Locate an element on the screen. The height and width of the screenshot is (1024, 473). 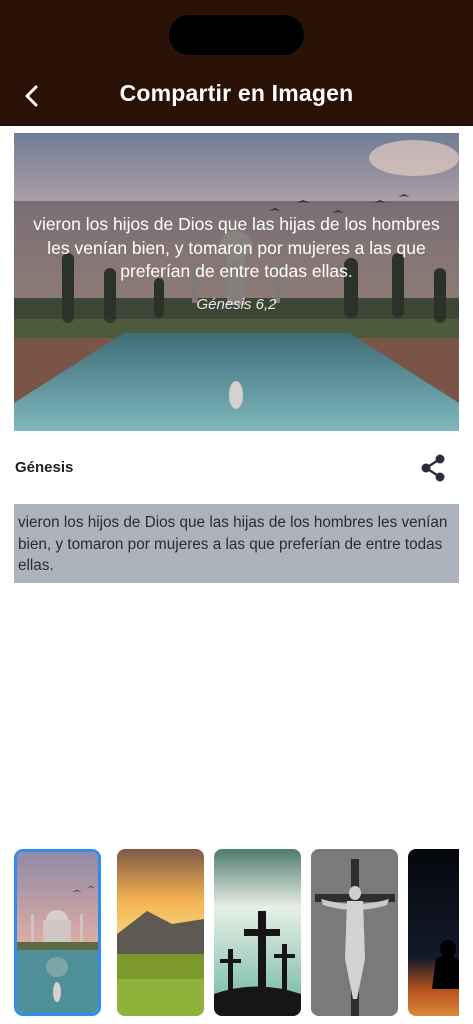
share-icon is located at coordinates (433, 468).